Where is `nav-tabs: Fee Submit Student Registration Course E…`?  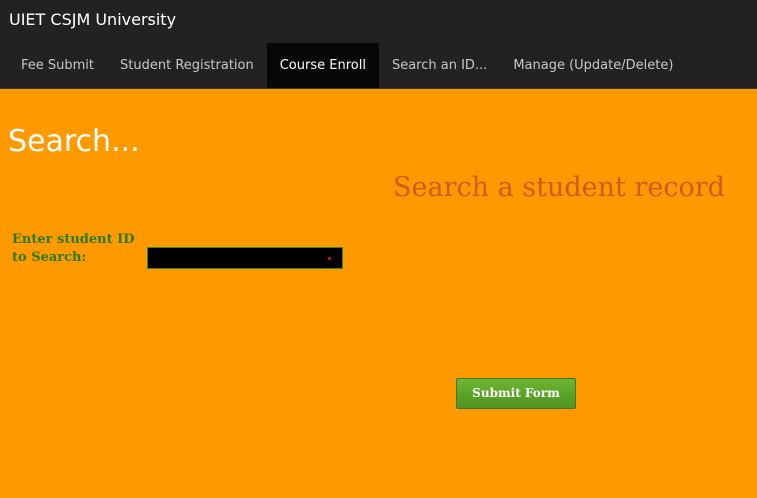
nav-tabs: Fee Submit Student Registration Course E… is located at coordinates (347, 65).